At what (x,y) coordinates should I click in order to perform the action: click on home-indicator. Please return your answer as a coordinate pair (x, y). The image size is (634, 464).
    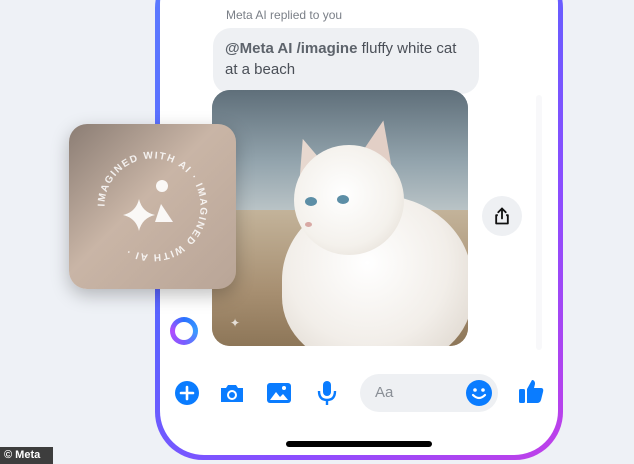
    Looking at the image, I should click on (359, 444).